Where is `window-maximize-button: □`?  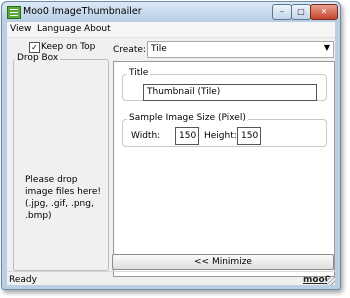
window-maximize-button: □ is located at coordinates (301, 12).